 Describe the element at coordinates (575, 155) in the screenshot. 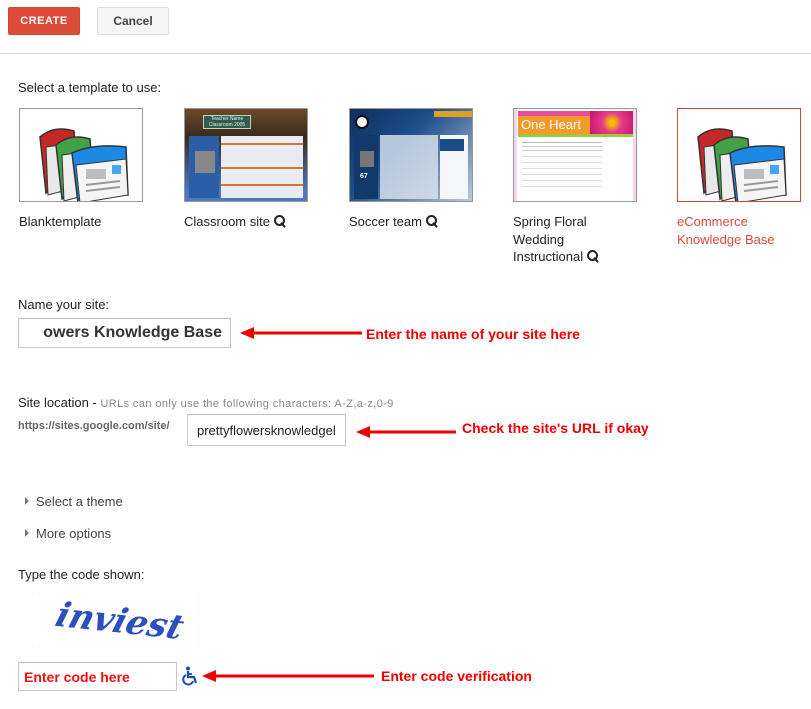

I see `floral-thumbnail: One Heart` at that location.